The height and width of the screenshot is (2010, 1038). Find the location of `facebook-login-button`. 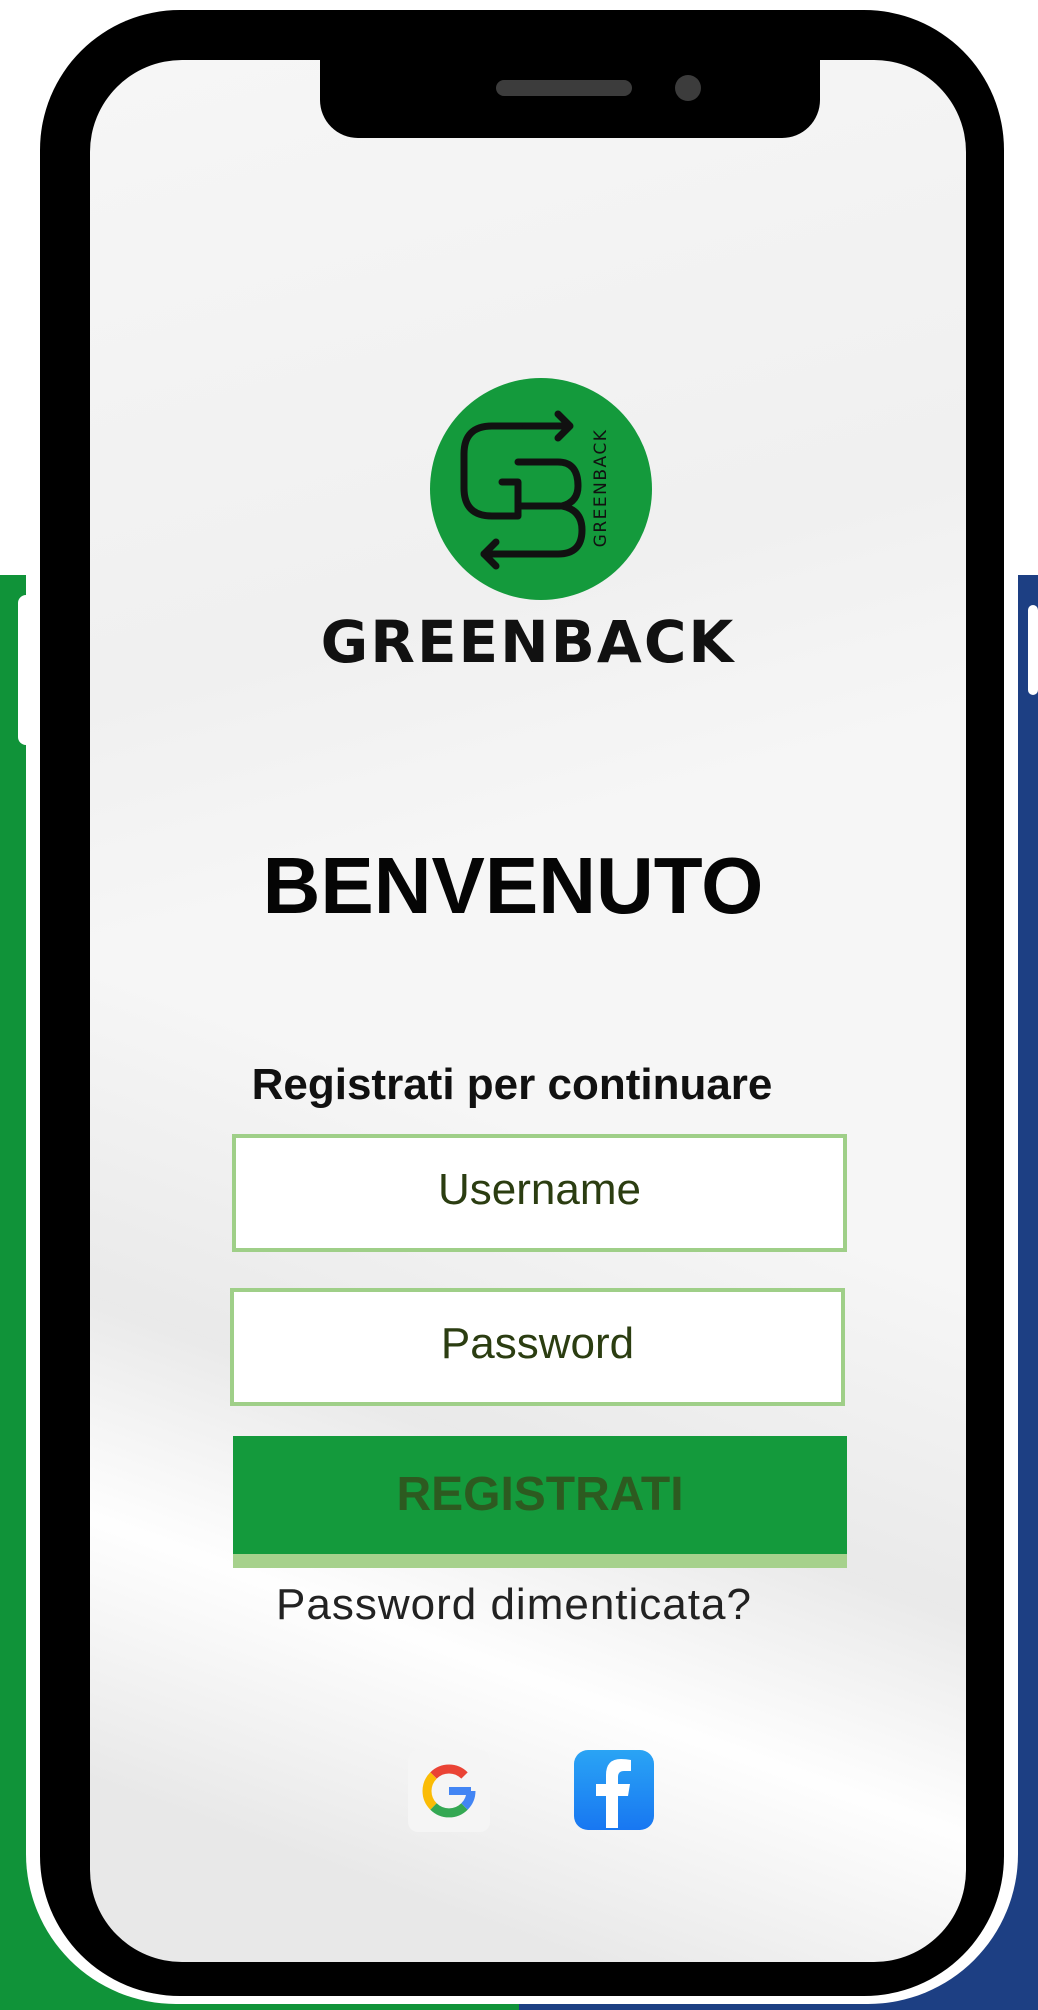

facebook-login-button is located at coordinates (614, 1790).